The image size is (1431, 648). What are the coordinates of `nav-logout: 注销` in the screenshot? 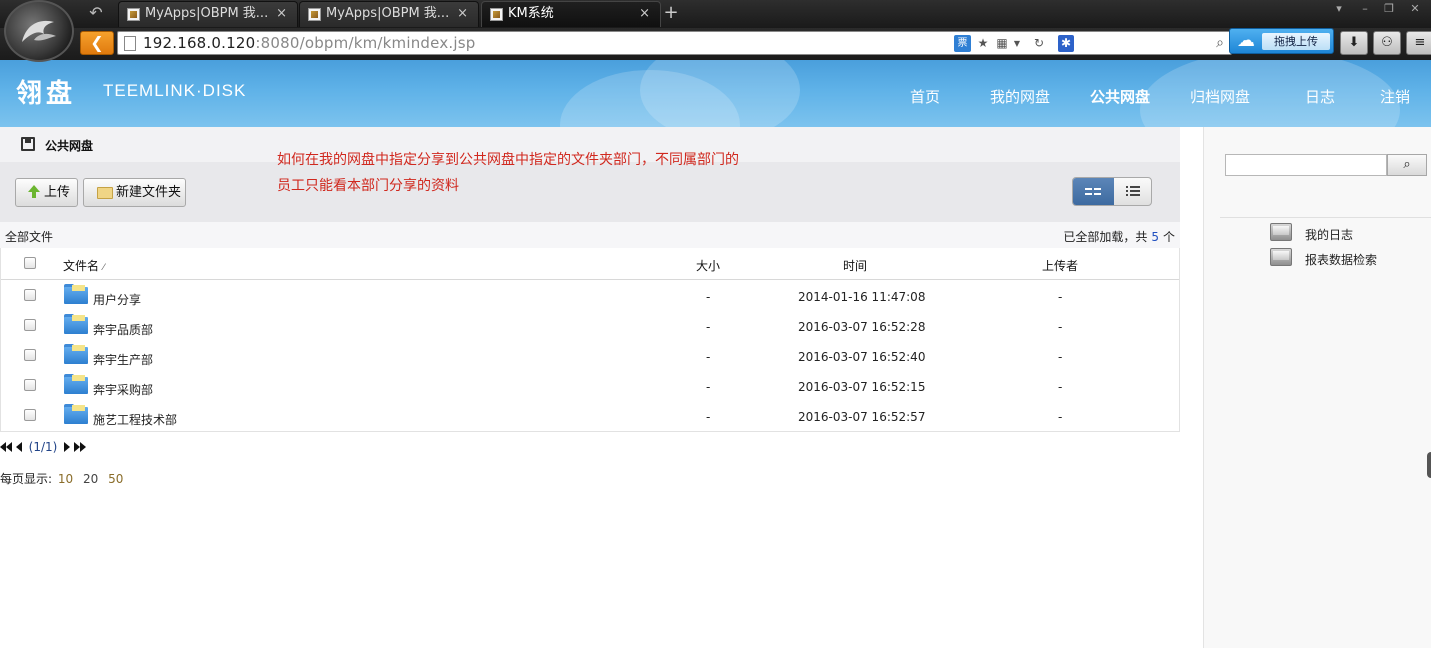 It's located at (1395, 96).